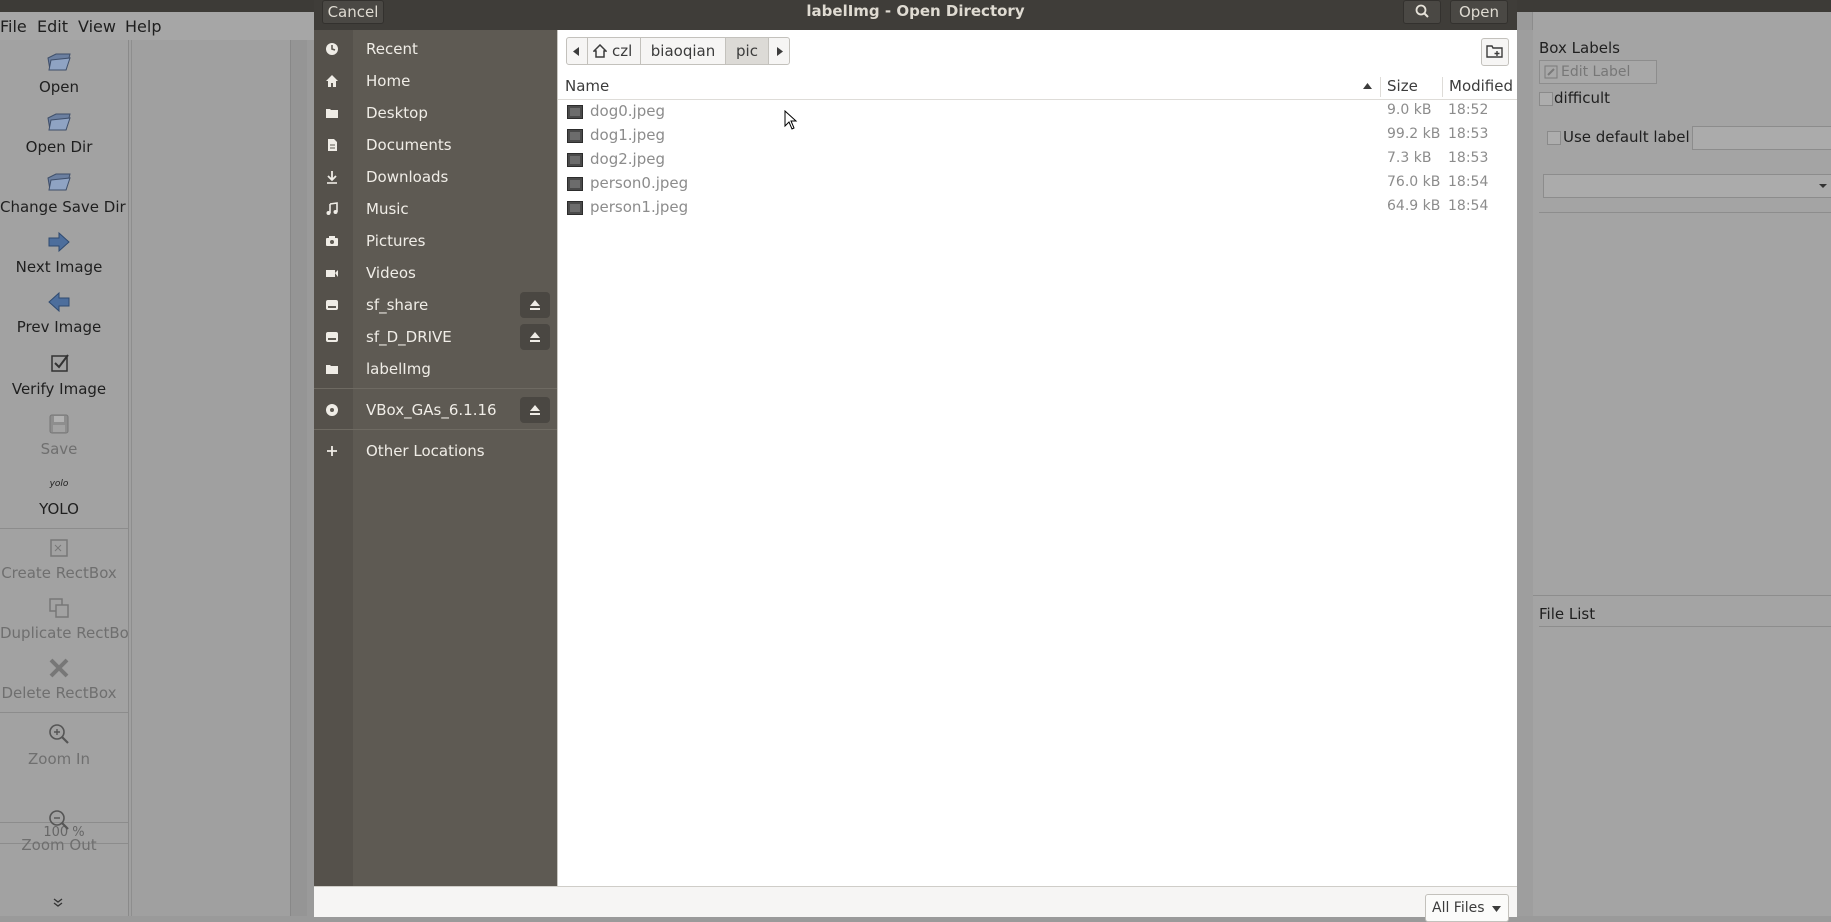  Describe the element at coordinates (435, 209) in the screenshot. I see `sidebar-item-music: Music` at that location.